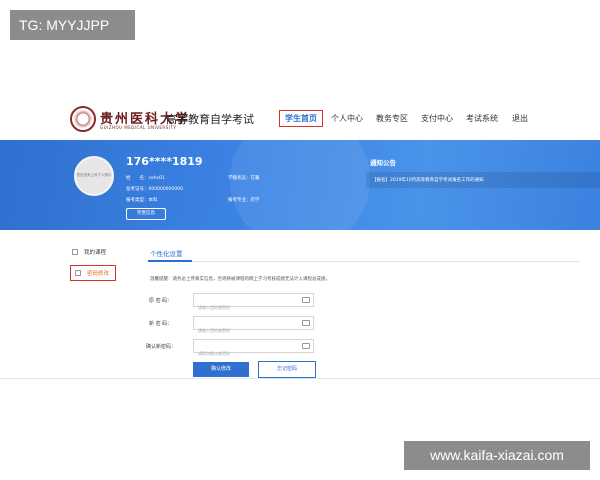  I want to click on name-label: 姓 名：, so click(137, 178).